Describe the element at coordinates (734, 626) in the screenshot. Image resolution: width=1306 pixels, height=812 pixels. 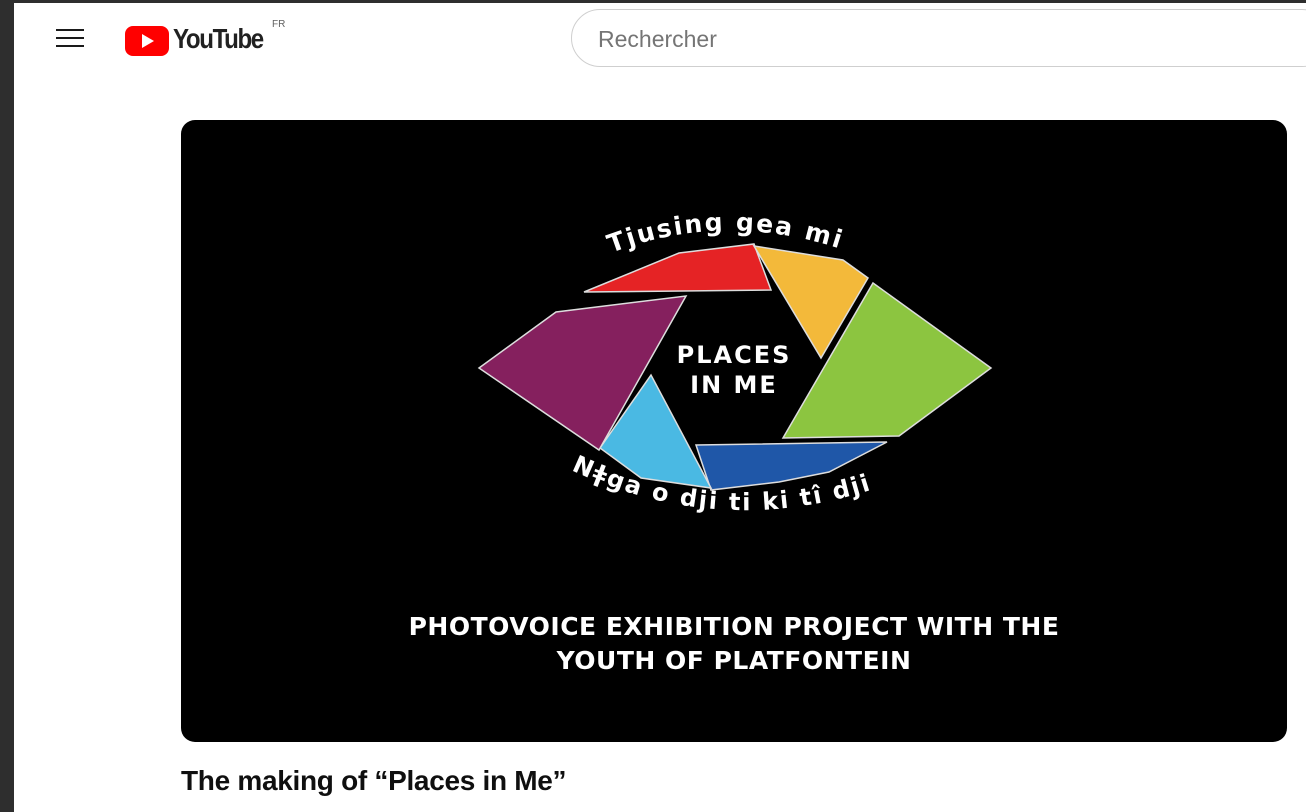
I see `video-caption-line1: PHOTOVOICE EXHIBITION PROJECT WITH THE` at that location.